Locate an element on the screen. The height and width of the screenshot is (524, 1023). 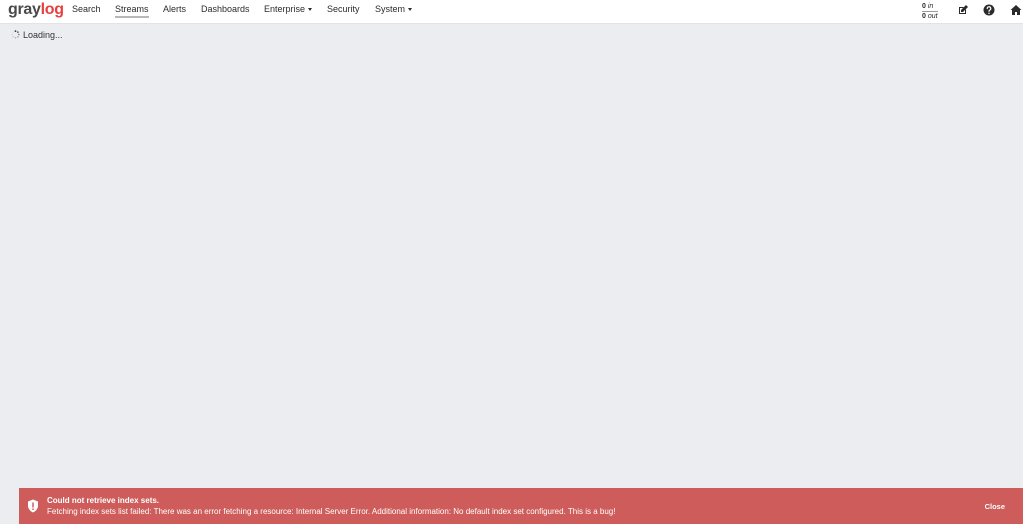
nav-alerts: Alerts is located at coordinates (174, 9).